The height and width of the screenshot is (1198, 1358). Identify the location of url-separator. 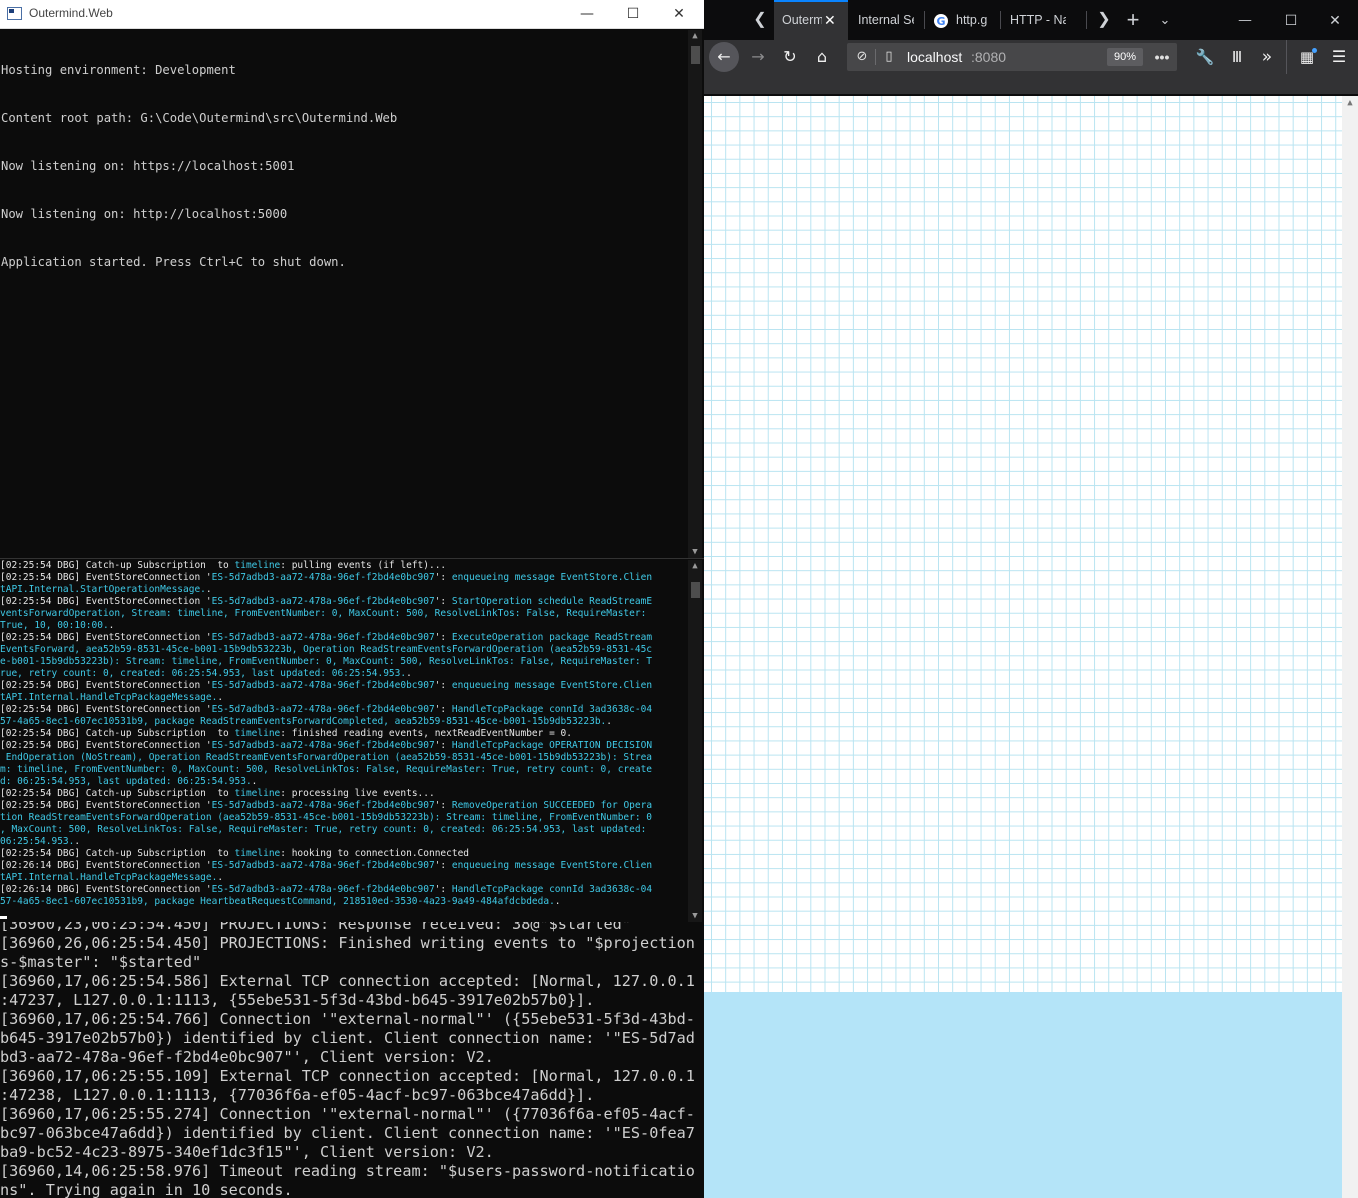
(875, 57).